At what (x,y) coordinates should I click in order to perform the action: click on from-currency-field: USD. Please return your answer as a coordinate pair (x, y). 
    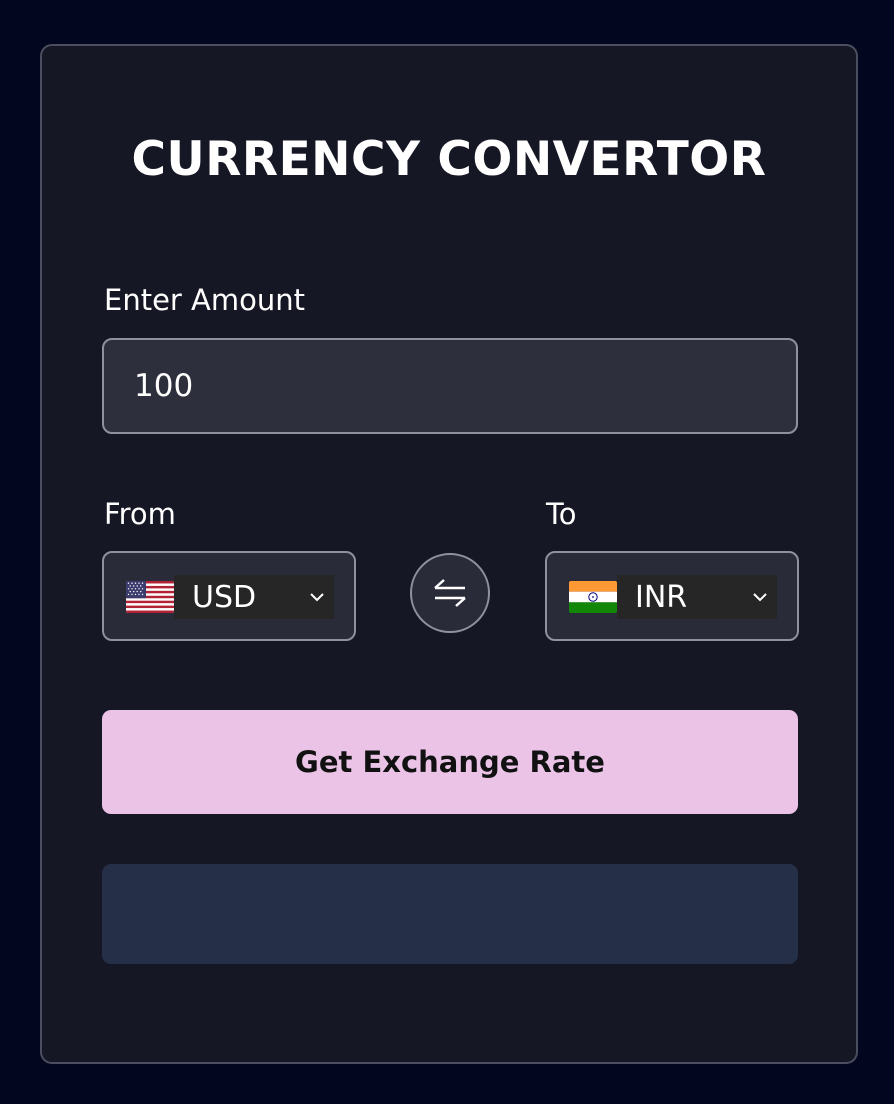
    Looking at the image, I should click on (229, 596).